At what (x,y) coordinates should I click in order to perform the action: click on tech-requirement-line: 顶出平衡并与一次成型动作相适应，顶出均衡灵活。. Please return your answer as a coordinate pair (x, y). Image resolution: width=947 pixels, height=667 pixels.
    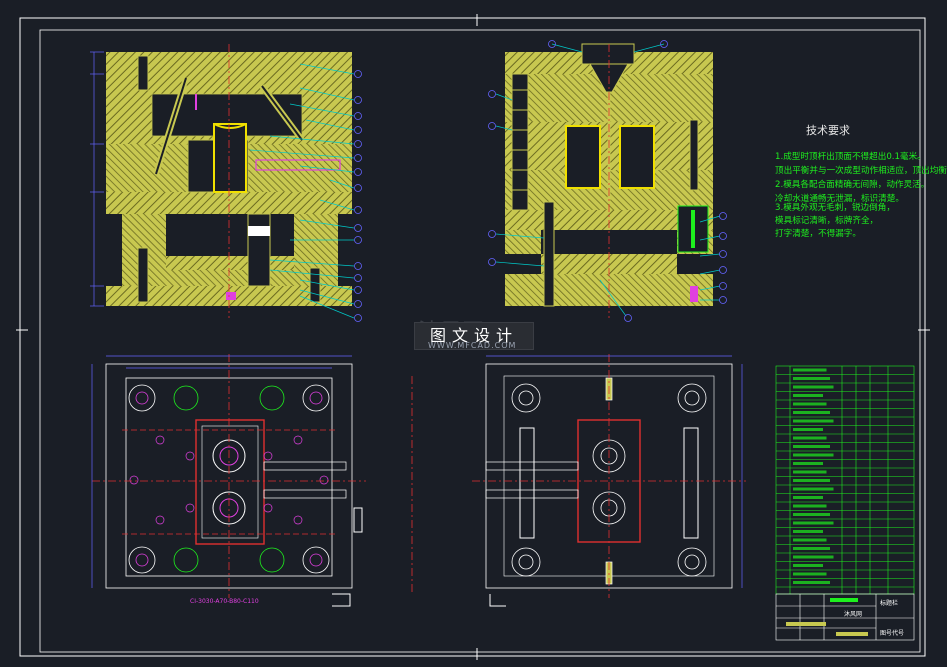
    Looking at the image, I should click on (861, 171).